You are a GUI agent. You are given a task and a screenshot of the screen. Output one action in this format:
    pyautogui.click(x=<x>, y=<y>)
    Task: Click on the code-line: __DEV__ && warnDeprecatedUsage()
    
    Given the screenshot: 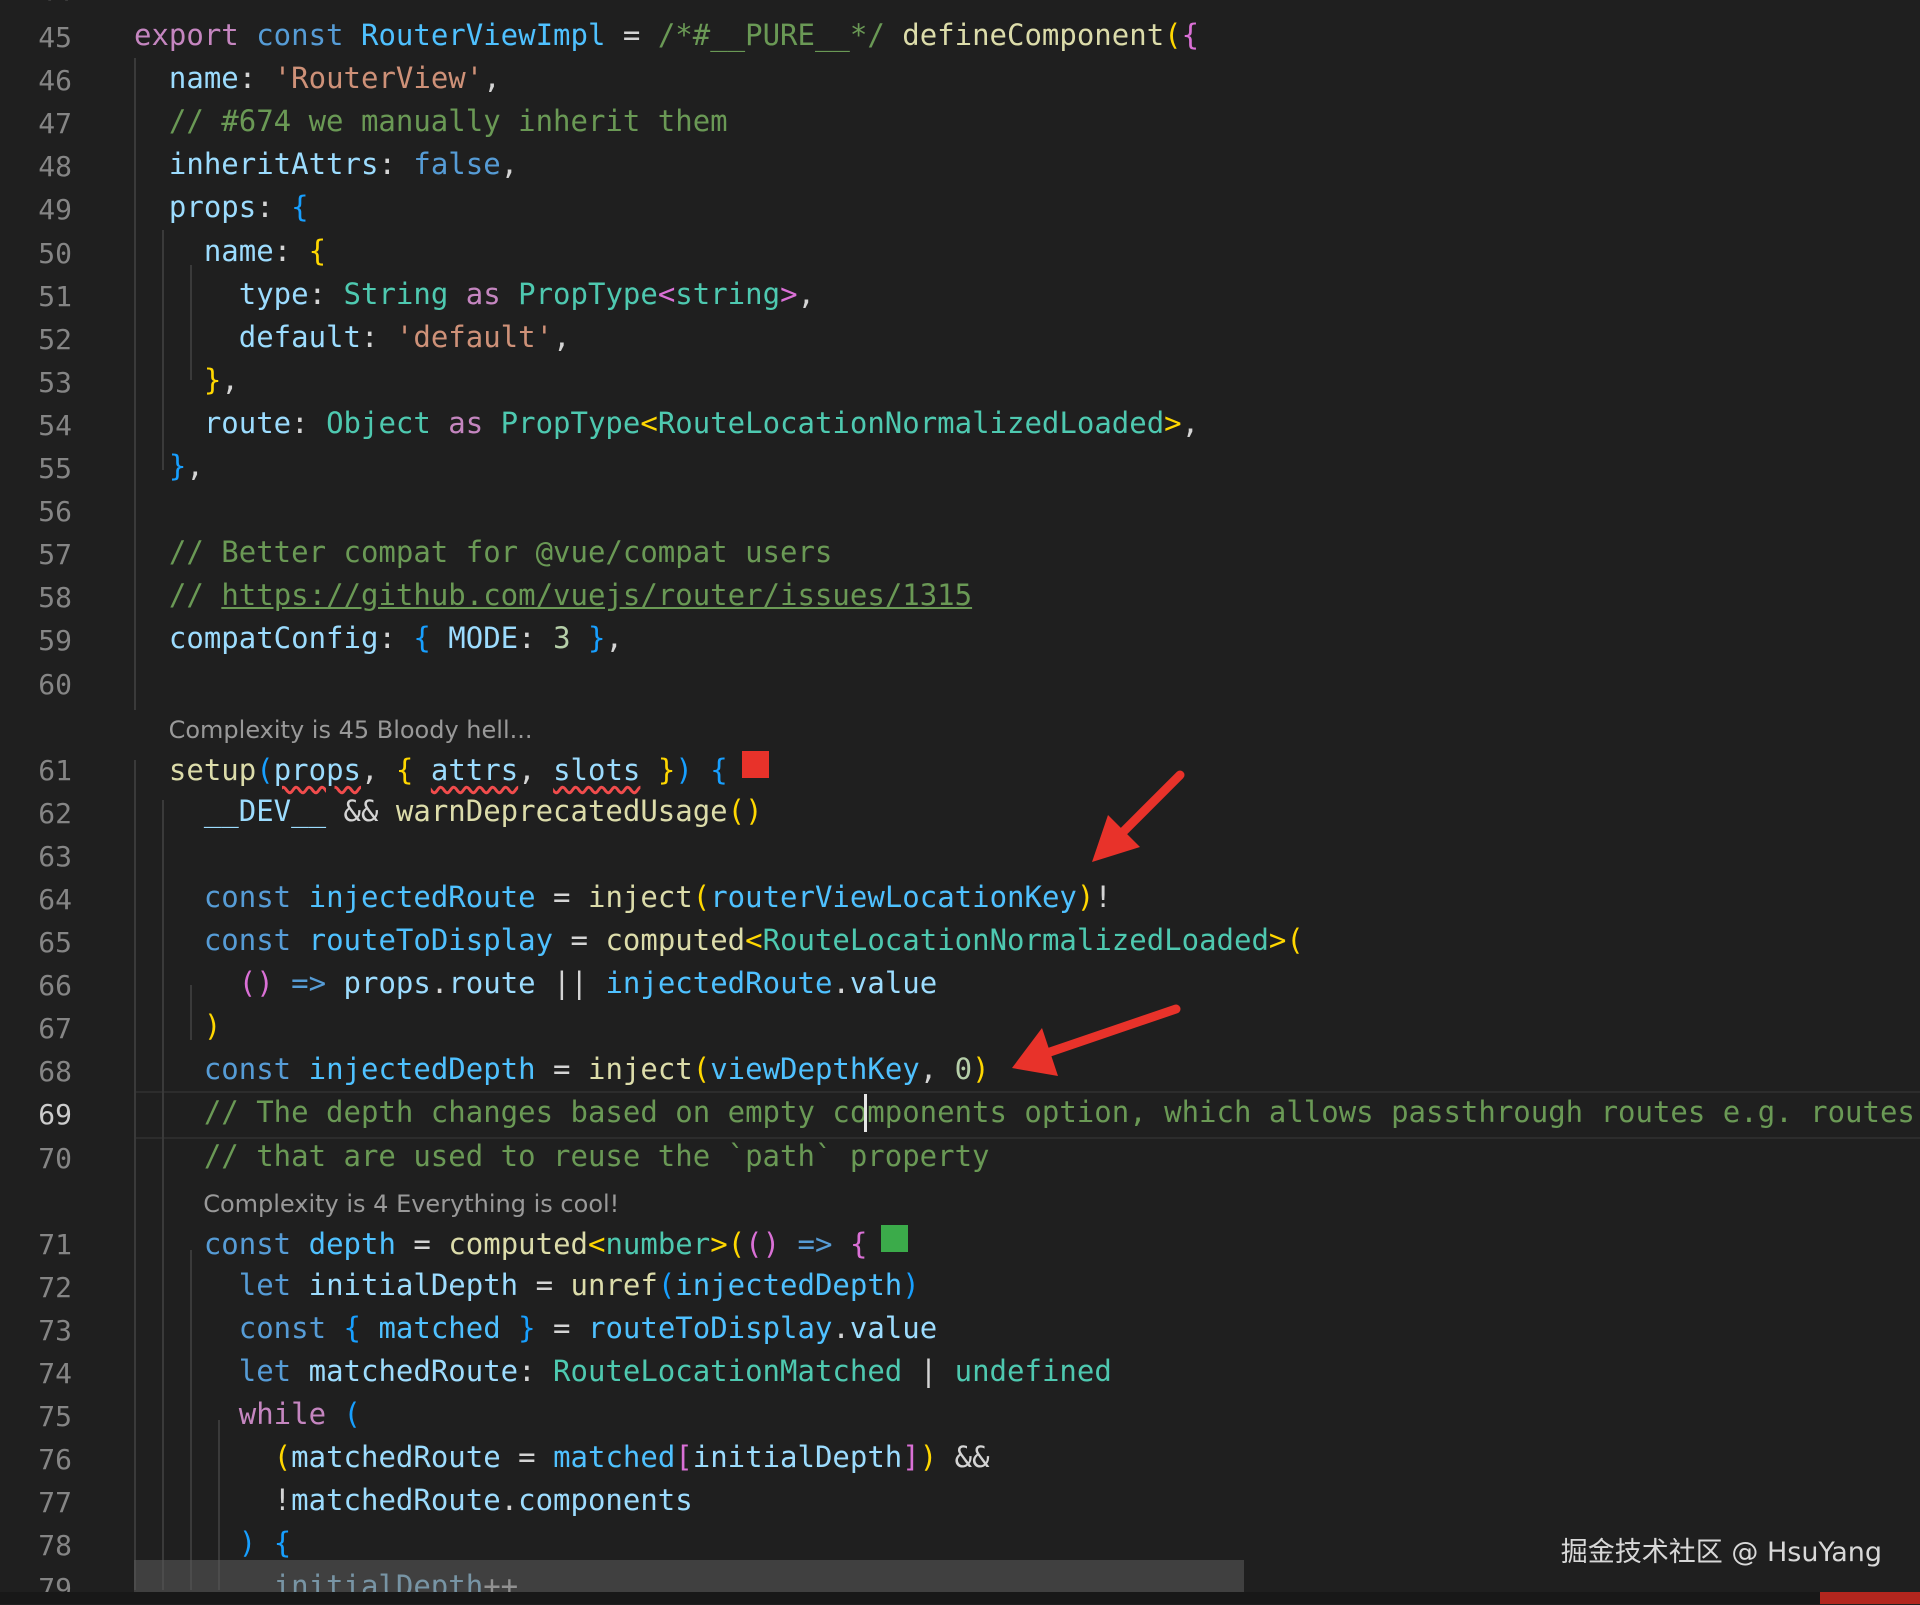 What is the action you would take?
    pyautogui.click(x=448, y=811)
    